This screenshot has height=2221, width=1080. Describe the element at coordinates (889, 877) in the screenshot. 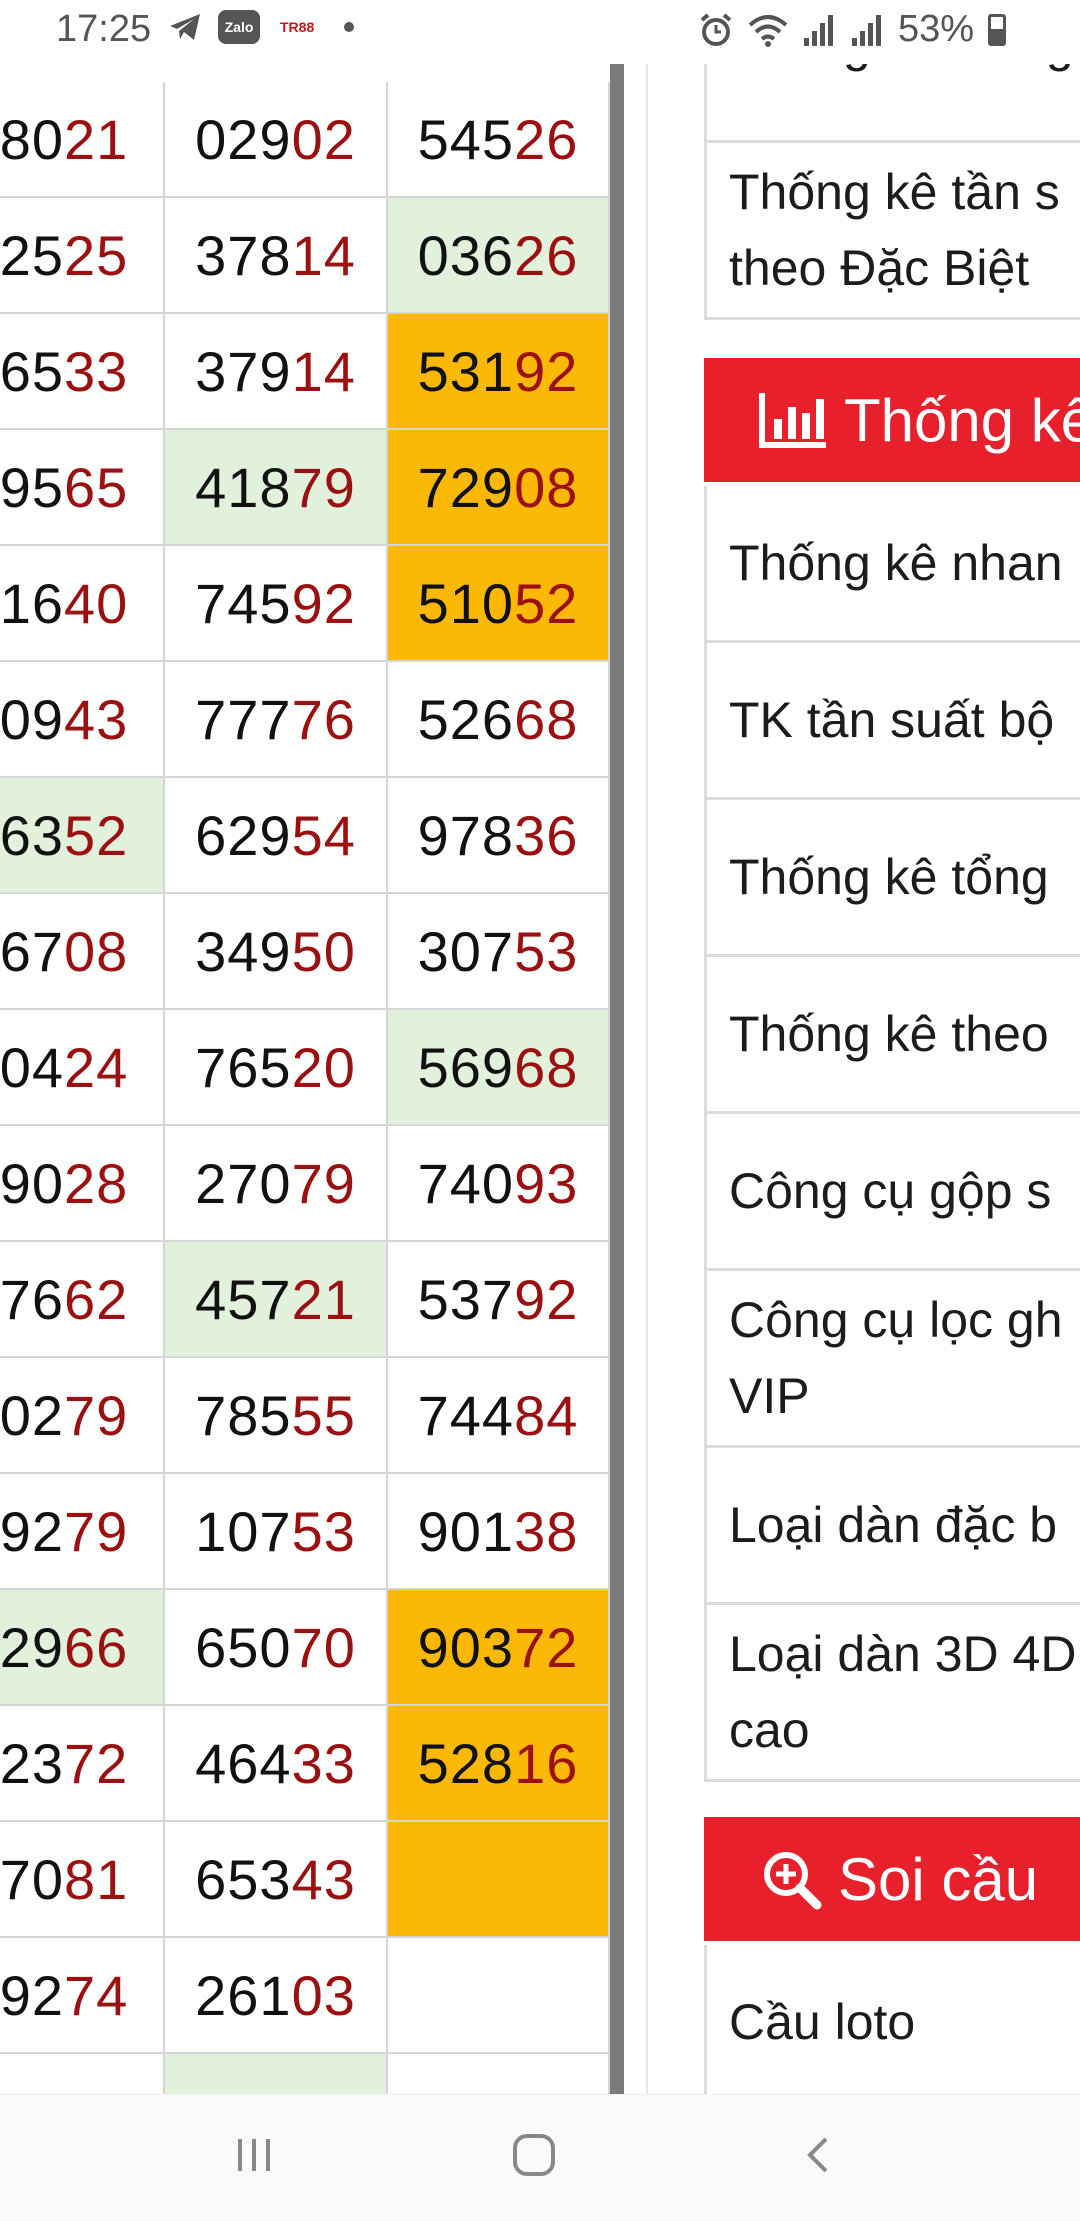

I see `sidebar-item-label: Thống kê tổng` at that location.